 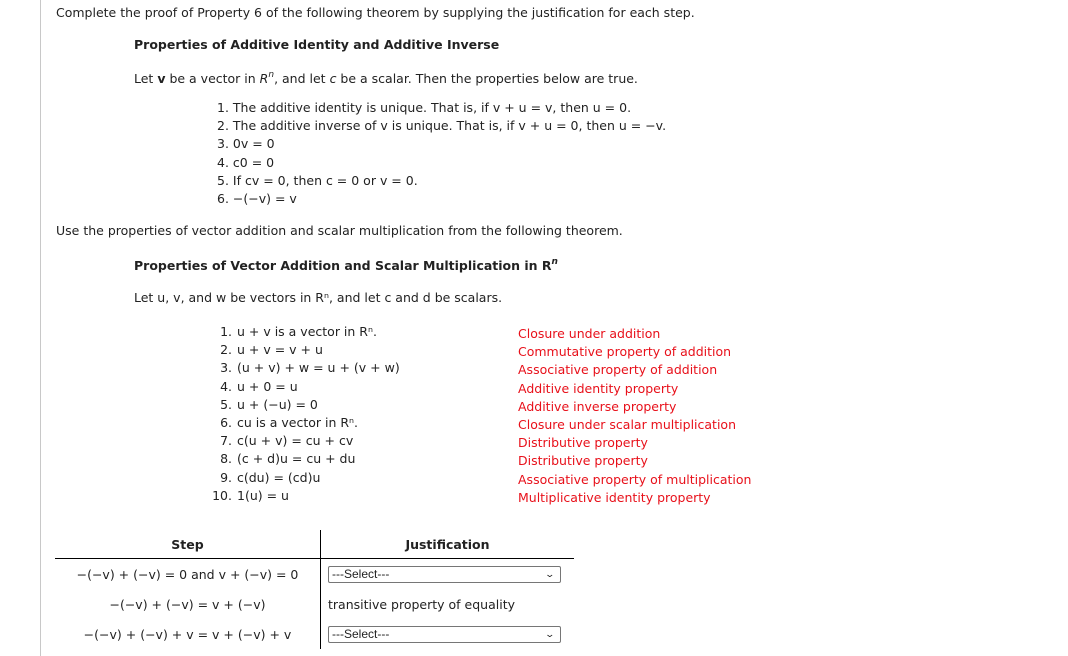 I want to click on theorem2-item: 7. c(u + v) = cu + cv, so click(x=287, y=441).